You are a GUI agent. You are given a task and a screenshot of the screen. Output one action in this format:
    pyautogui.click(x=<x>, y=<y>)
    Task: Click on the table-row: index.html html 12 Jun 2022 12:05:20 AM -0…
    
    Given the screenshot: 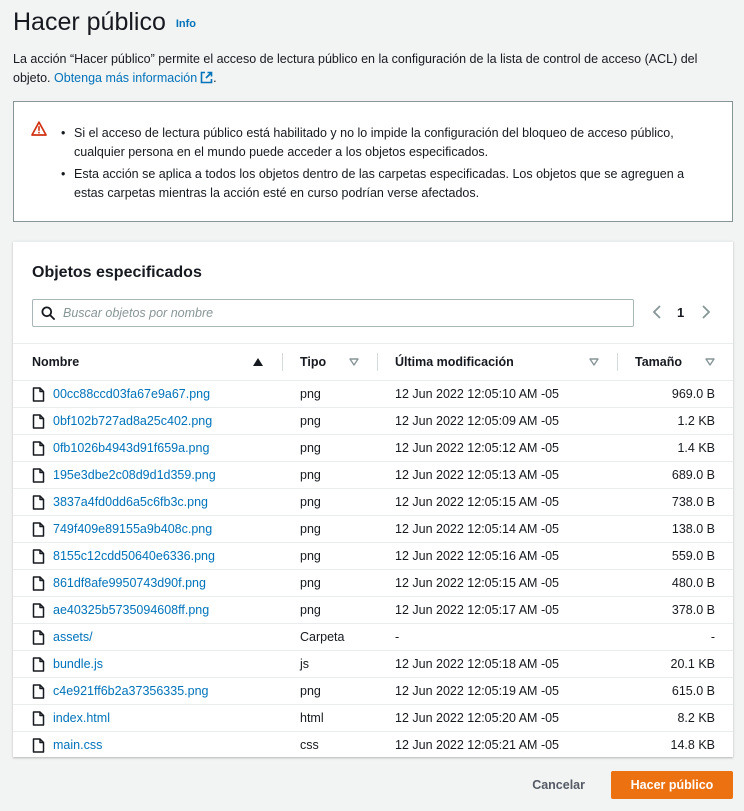 What is the action you would take?
    pyautogui.click(x=373, y=718)
    